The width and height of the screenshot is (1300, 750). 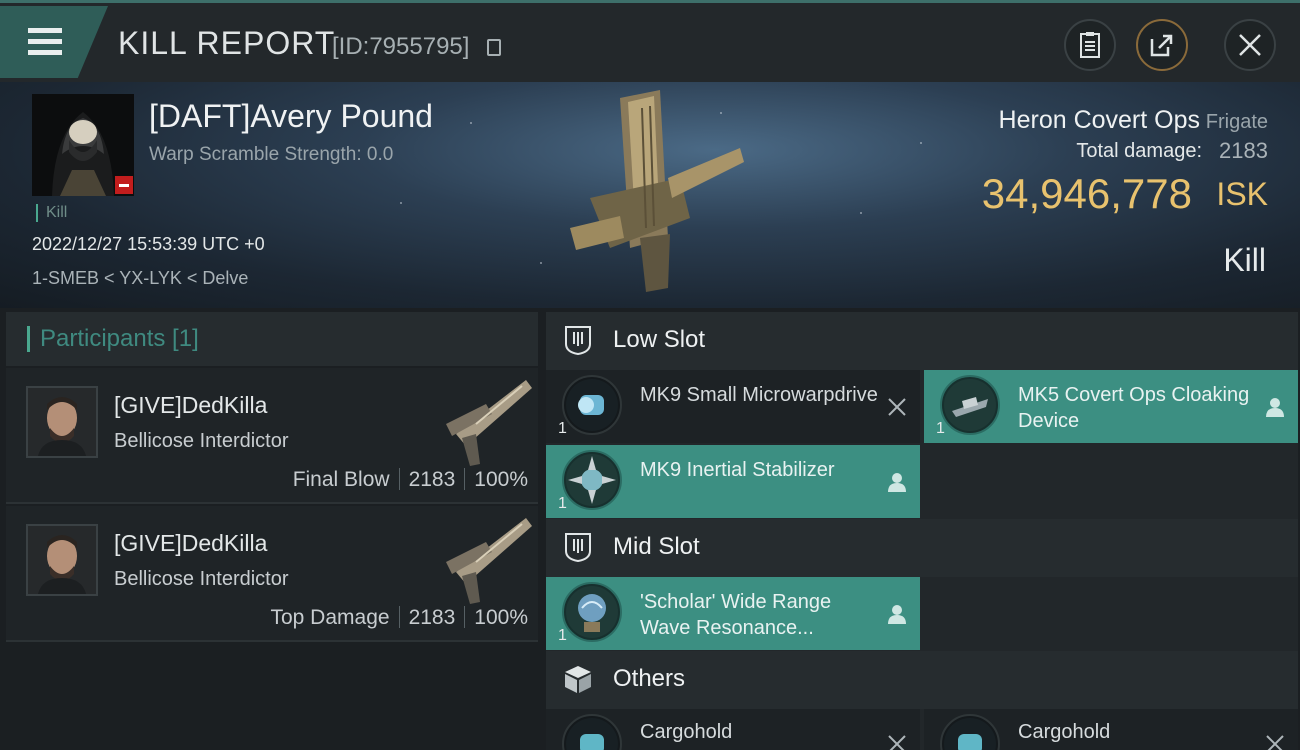 I want to click on low-slot-icon, so click(x=578, y=341).